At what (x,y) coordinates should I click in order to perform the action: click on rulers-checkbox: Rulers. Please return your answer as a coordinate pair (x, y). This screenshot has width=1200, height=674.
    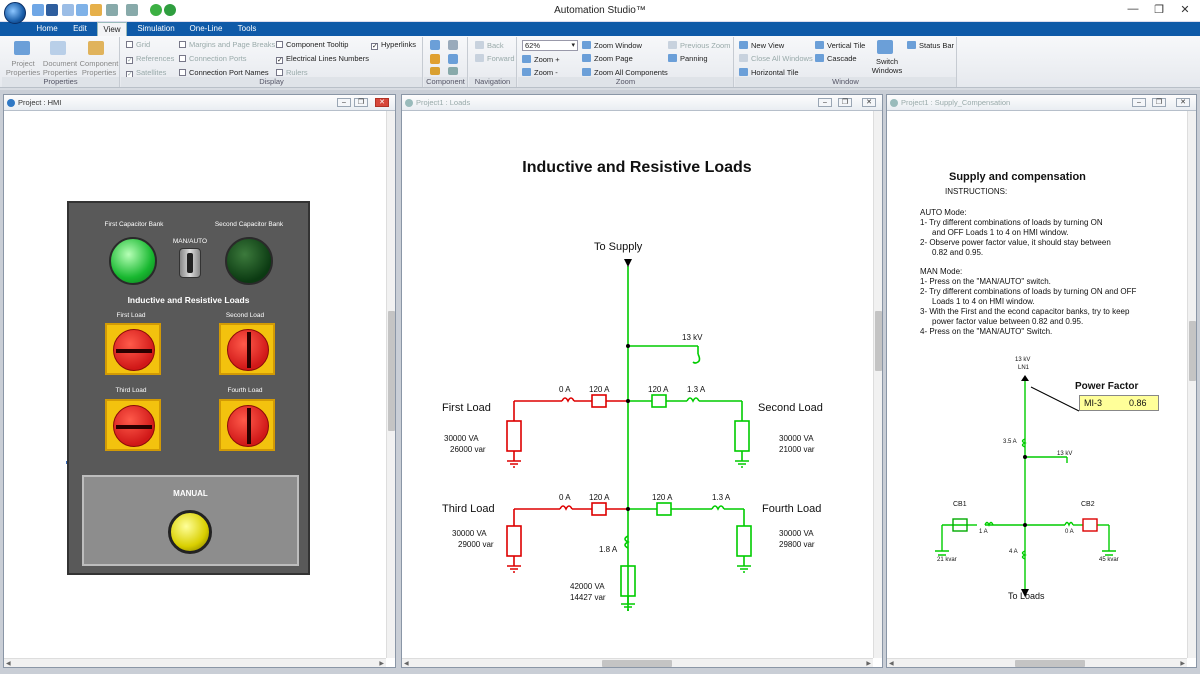
    Looking at the image, I should click on (292, 72).